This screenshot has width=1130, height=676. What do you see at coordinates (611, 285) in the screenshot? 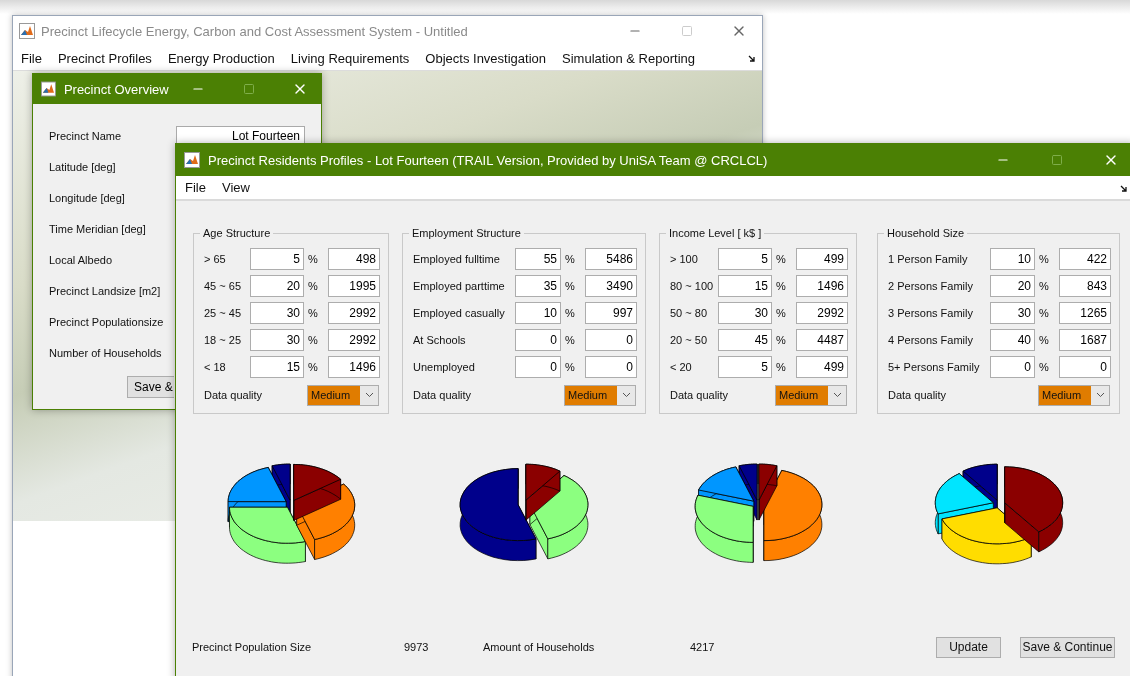
I see `count-field: 3490` at bounding box center [611, 285].